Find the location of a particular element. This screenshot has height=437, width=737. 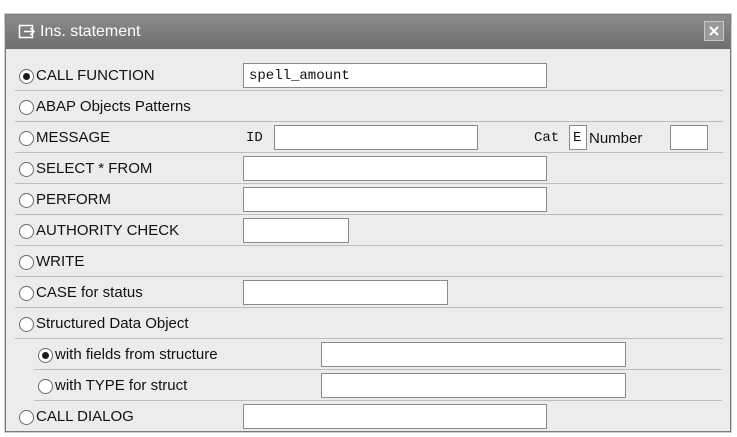

option-row-case-status: CASE for status is located at coordinates (369, 293).